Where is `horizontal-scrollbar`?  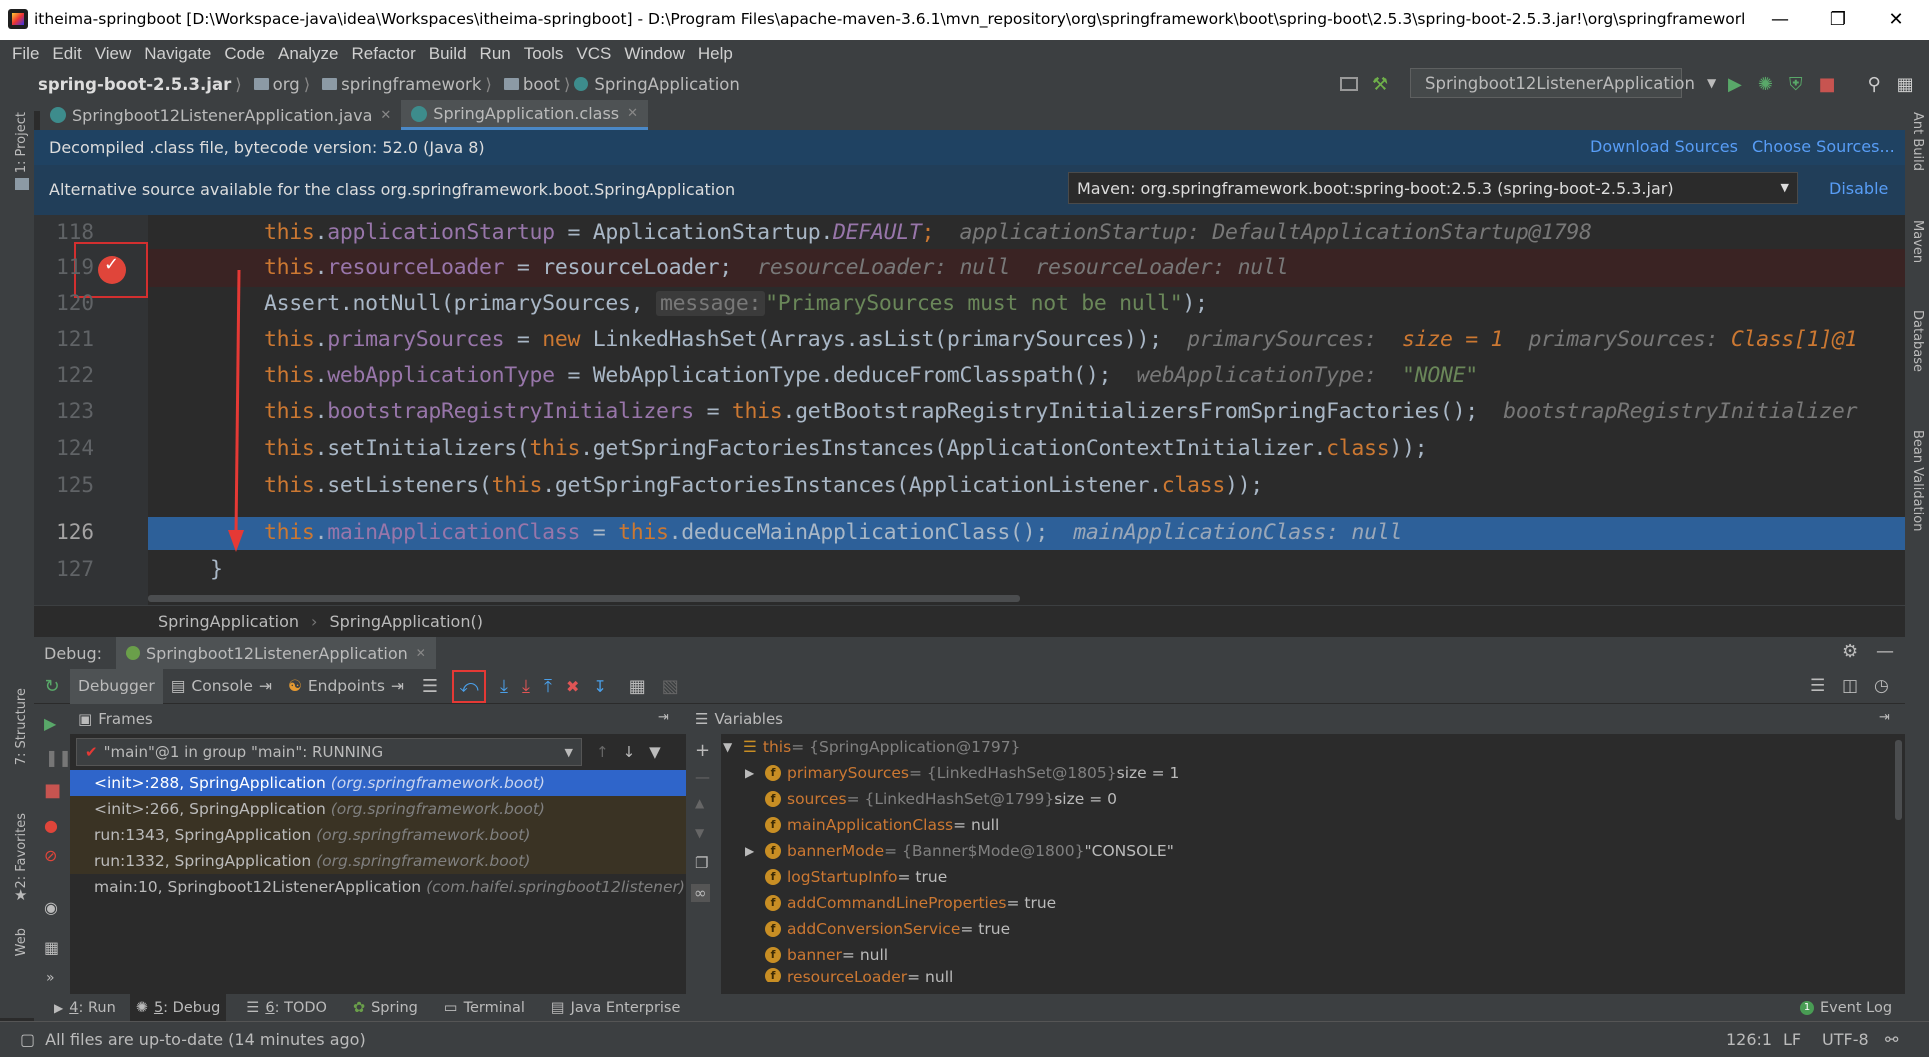 horizontal-scrollbar is located at coordinates (584, 598).